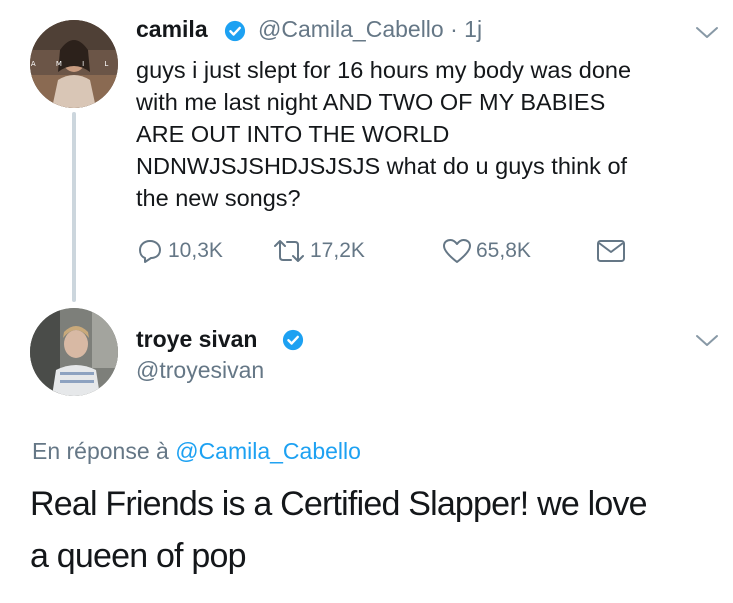  I want to click on tweet-text-line: NDNWJSJSHDJSJSJS what do u guys think of, so click(382, 166).